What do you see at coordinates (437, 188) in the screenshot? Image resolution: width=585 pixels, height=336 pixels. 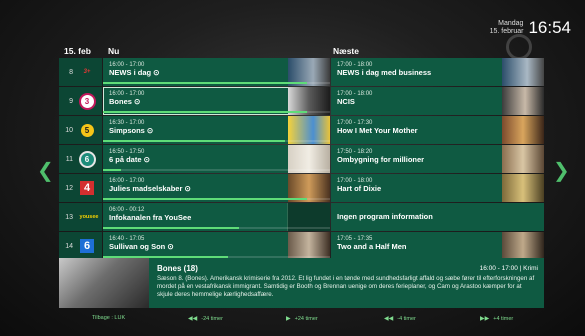 I see `next-program-cell: 17:00 - 18:00 Hart of Dixie` at bounding box center [437, 188].